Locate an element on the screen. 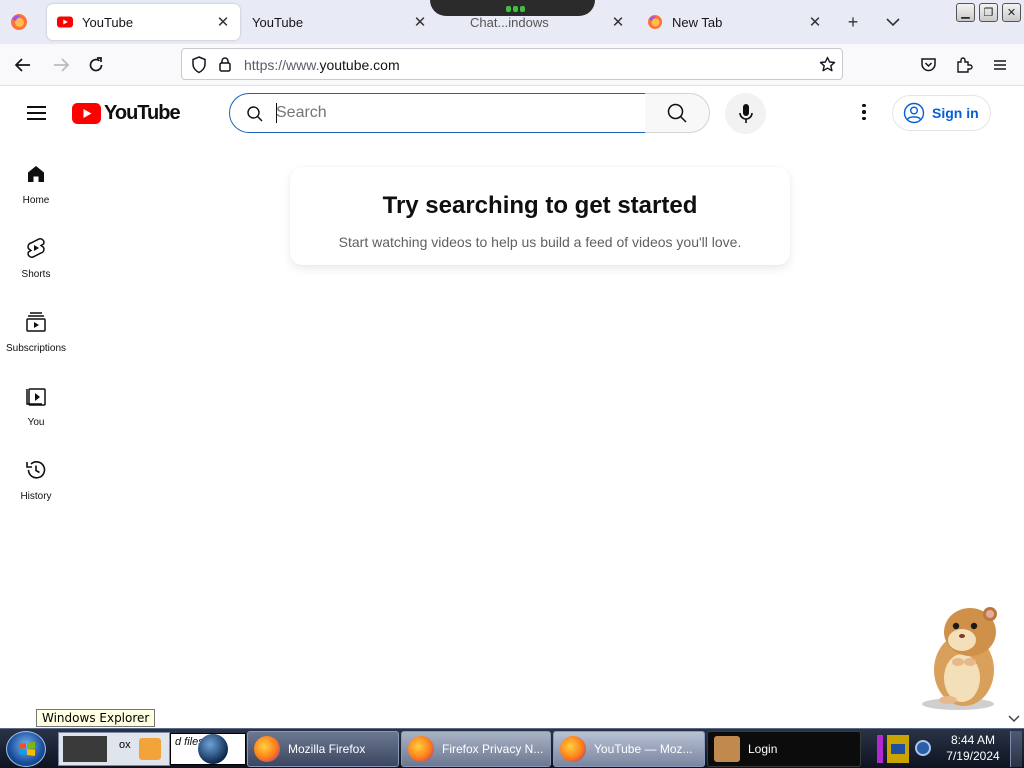  back-button is located at coordinates (23, 65).